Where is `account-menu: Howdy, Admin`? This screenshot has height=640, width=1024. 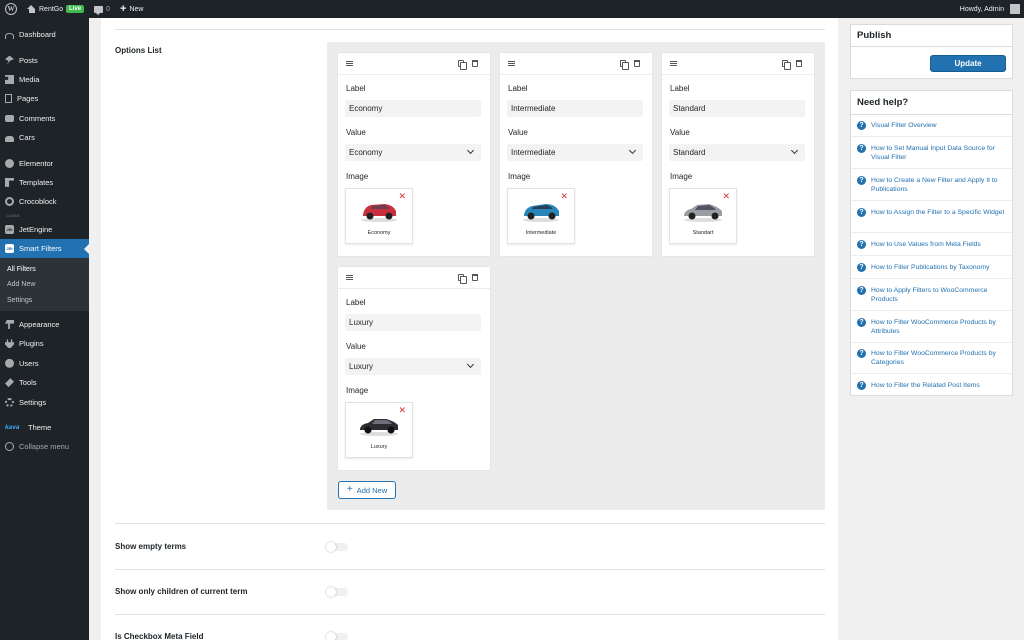 account-menu: Howdy, Admin is located at coordinates (989, 9).